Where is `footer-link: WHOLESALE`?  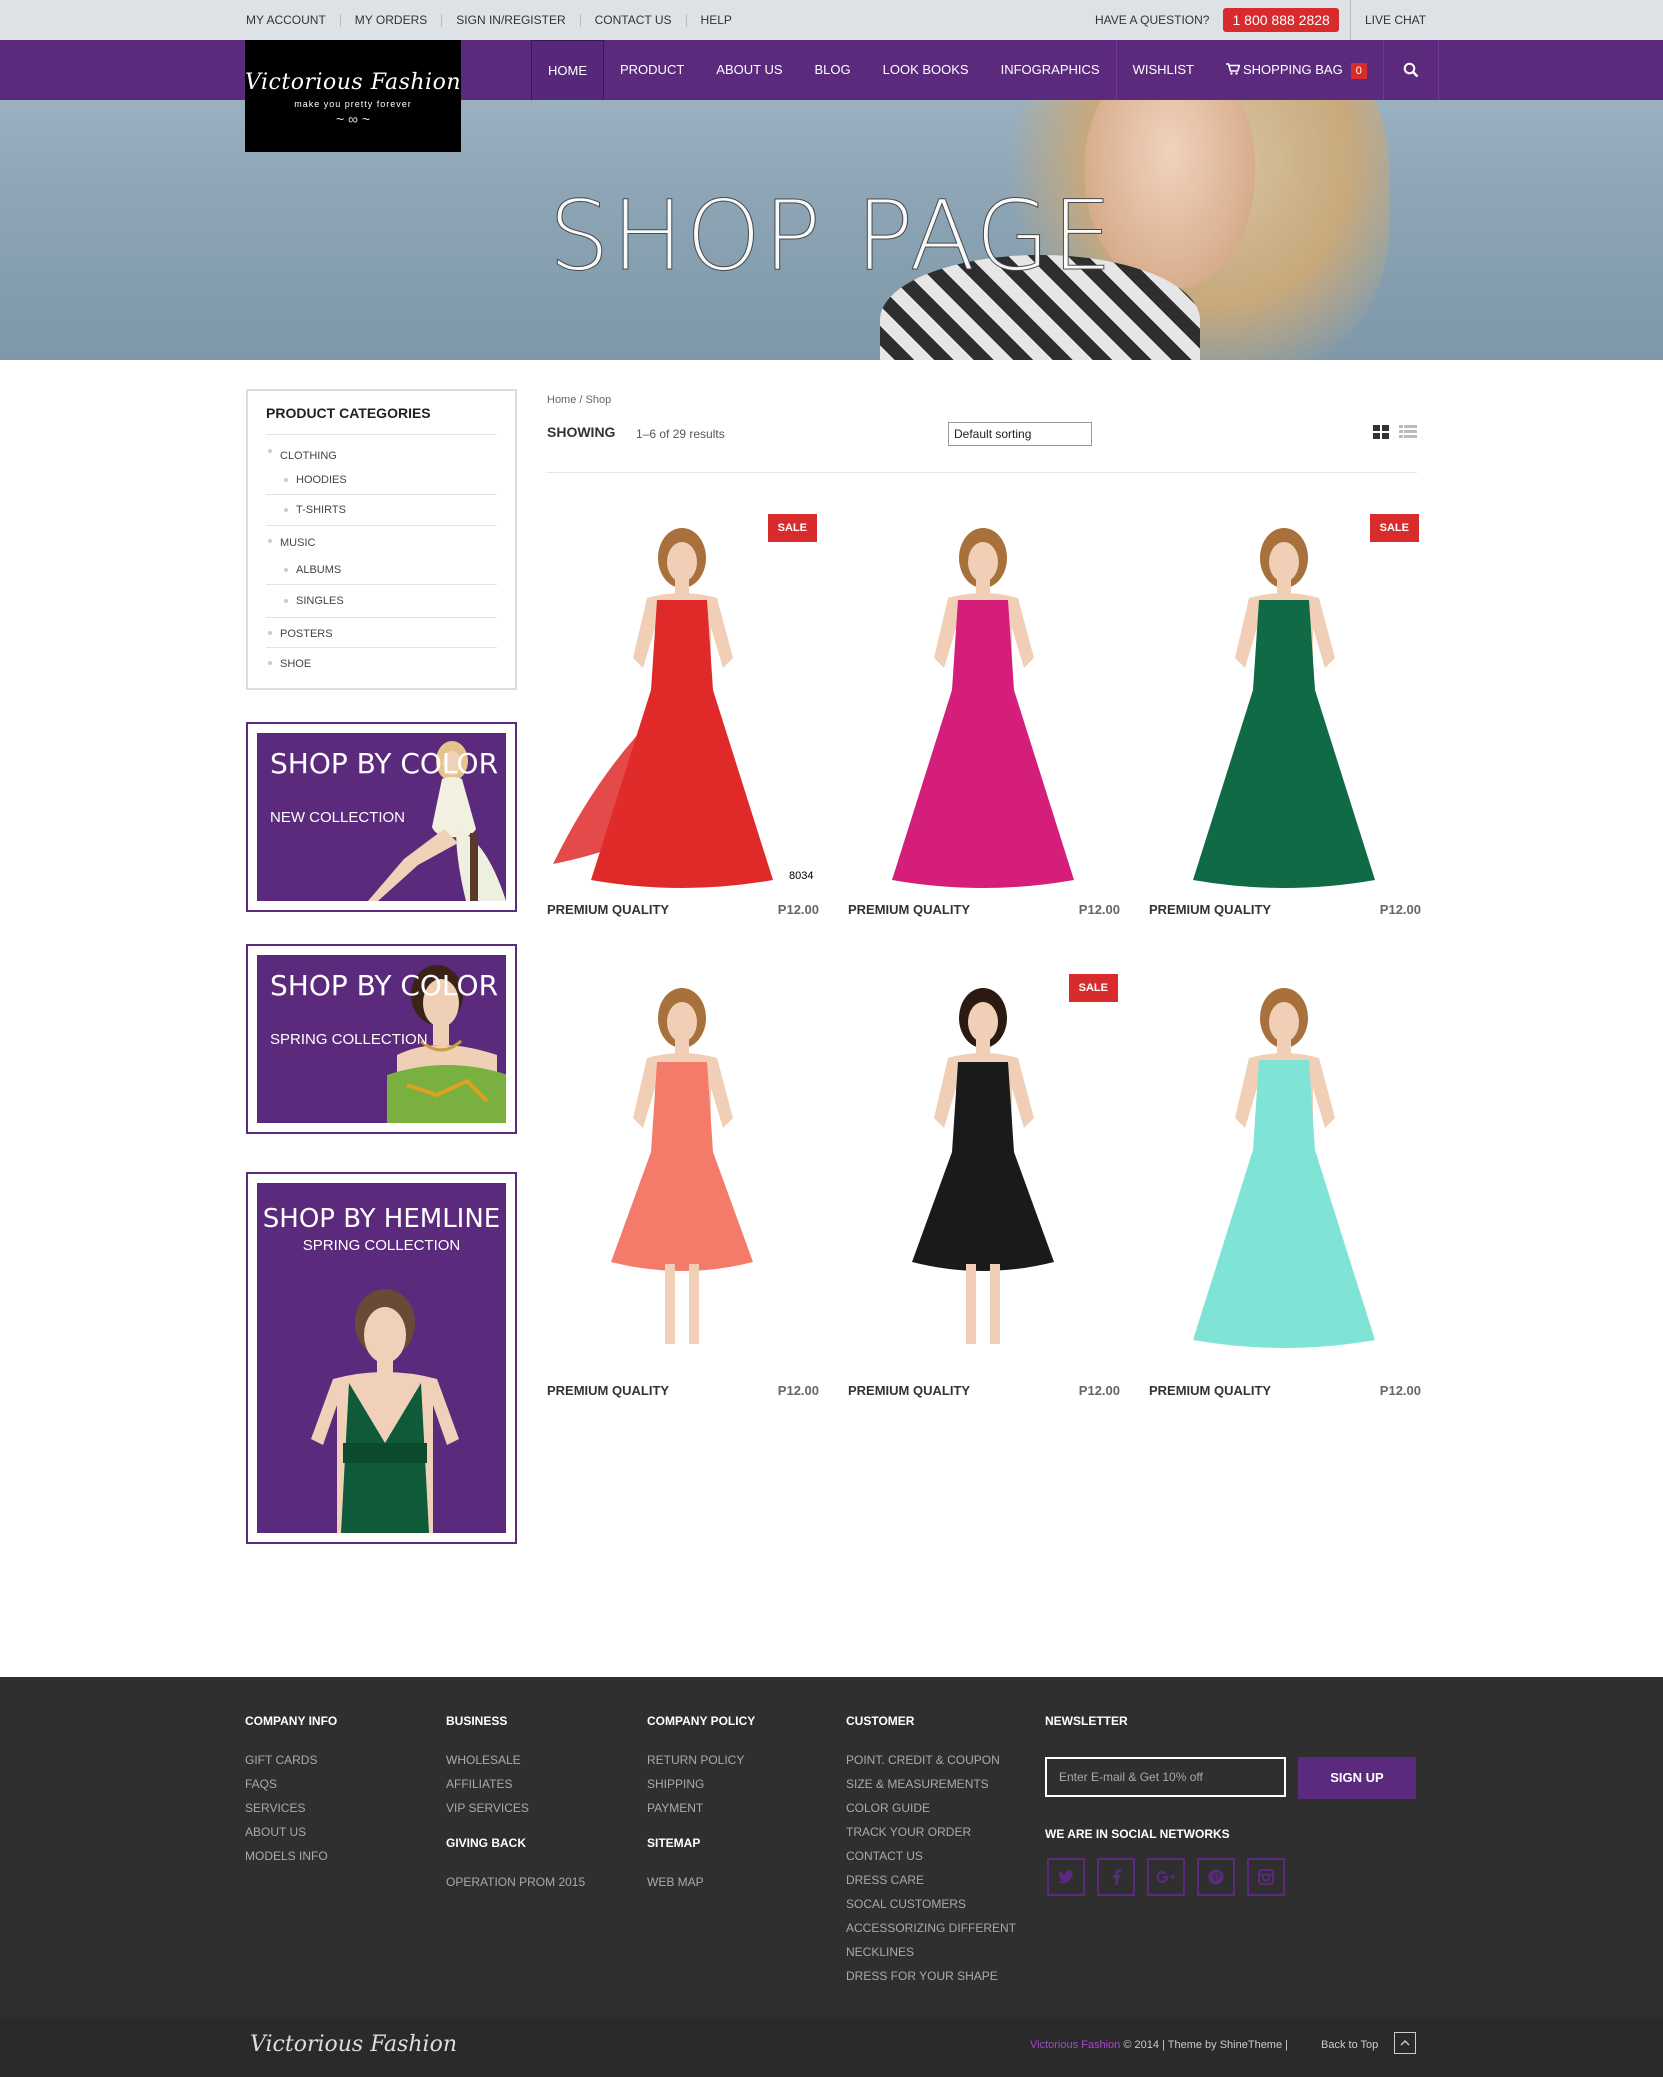 footer-link: WHOLESALE is located at coordinates (515, 1760).